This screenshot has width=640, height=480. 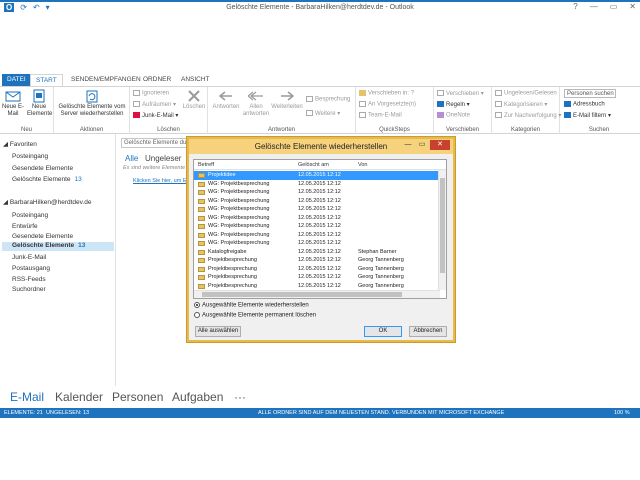 What do you see at coordinates (575, 6) in the screenshot?
I see `help-icon: ?` at bounding box center [575, 6].